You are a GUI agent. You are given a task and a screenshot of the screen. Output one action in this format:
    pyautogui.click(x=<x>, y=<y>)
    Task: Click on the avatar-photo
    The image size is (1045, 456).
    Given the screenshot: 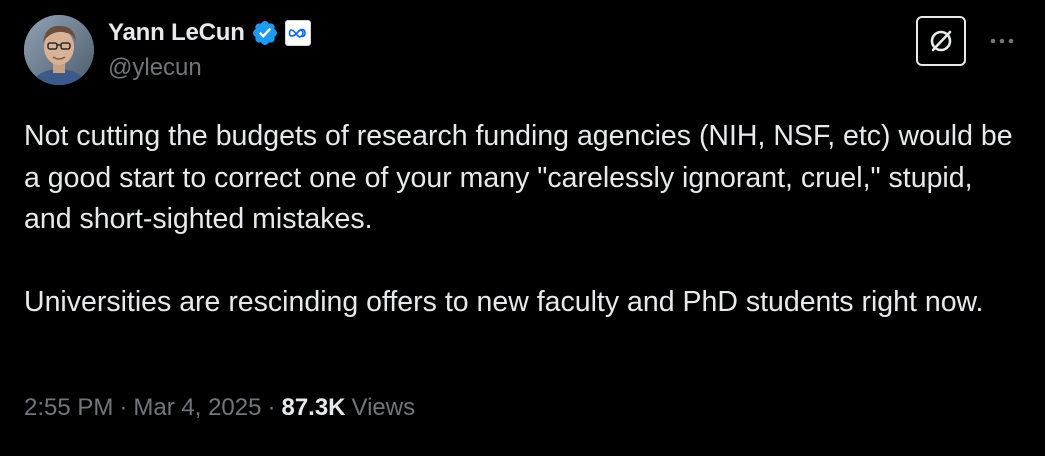 What is the action you would take?
    pyautogui.click(x=59, y=50)
    